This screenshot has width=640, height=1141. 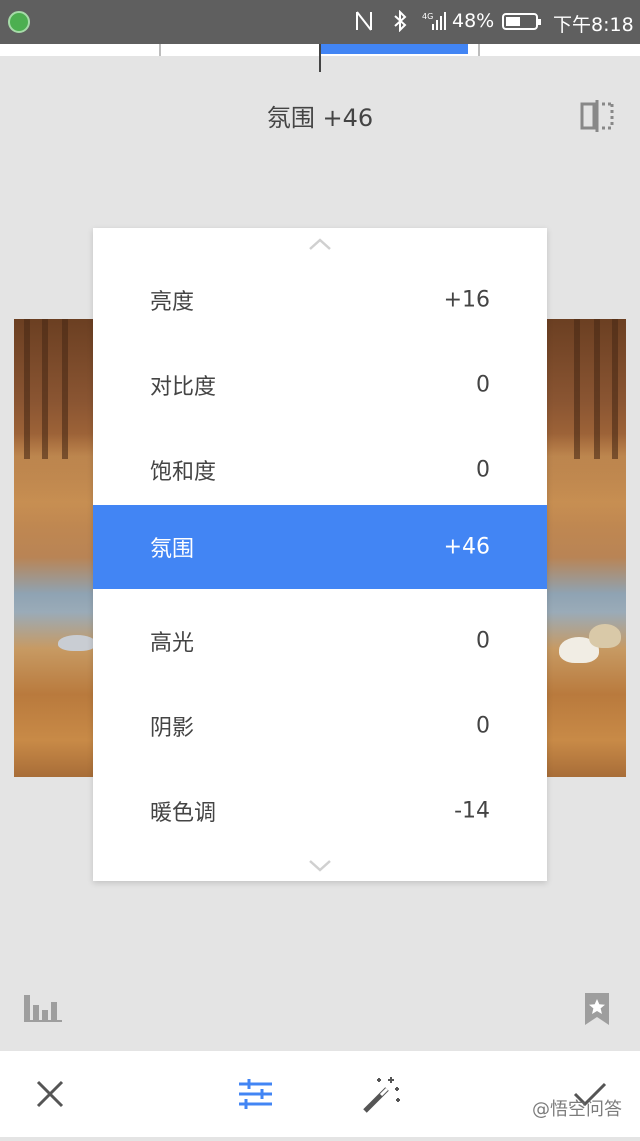 What do you see at coordinates (320, 300) in the screenshot?
I see `menu-item-brightness: 亮度 +16` at bounding box center [320, 300].